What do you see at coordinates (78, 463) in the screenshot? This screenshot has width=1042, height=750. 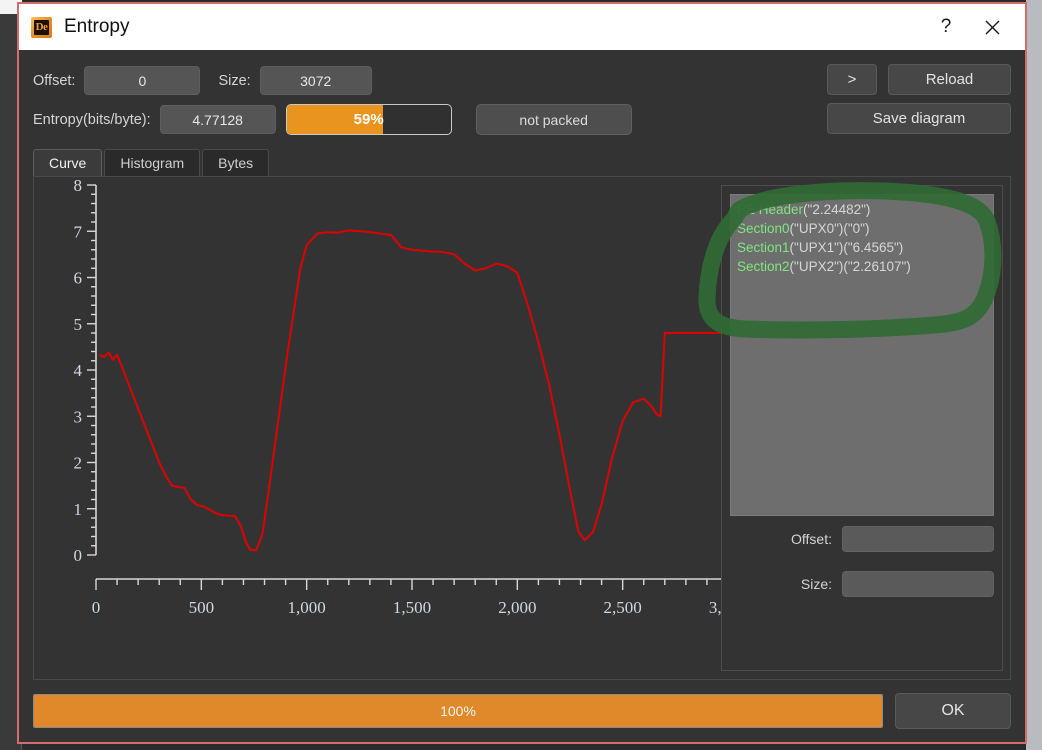 I see `svg-text: 2` at bounding box center [78, 463].